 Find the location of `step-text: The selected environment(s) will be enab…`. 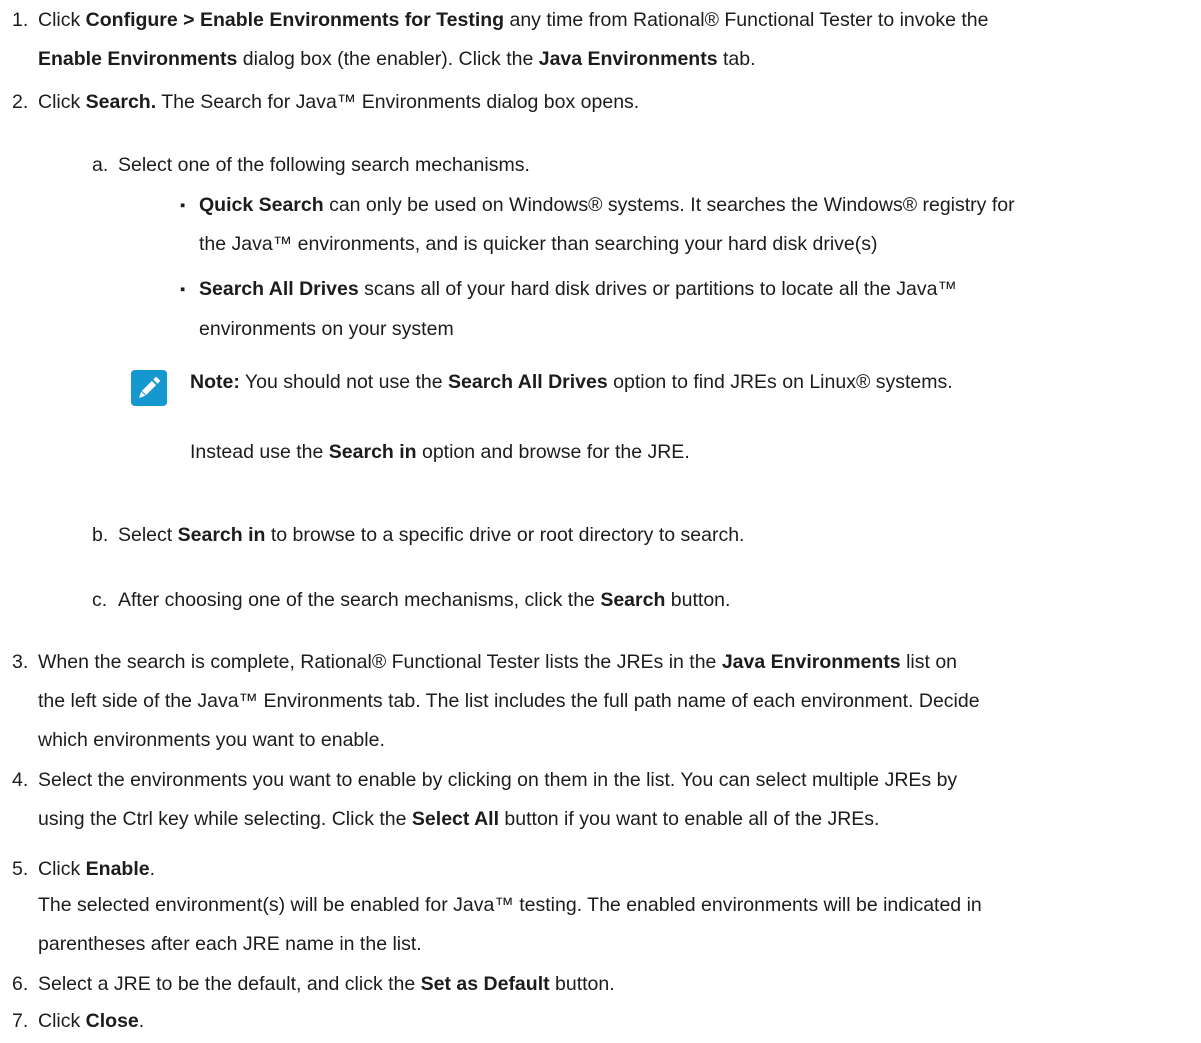

step-text: The selected environment(s) will be enab… is located at coordinates (510, 905).